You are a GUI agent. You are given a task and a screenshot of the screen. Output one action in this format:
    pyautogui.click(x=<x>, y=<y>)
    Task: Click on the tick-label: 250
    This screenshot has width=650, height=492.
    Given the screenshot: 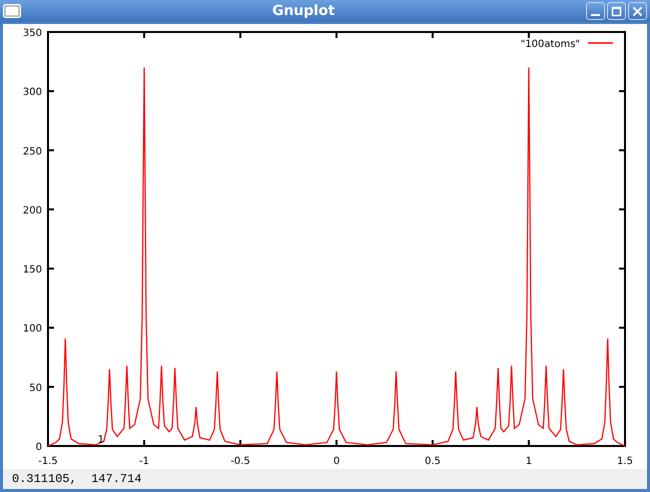 What is the action you would take?
    pyautogui.click(x=32, y=152)
    